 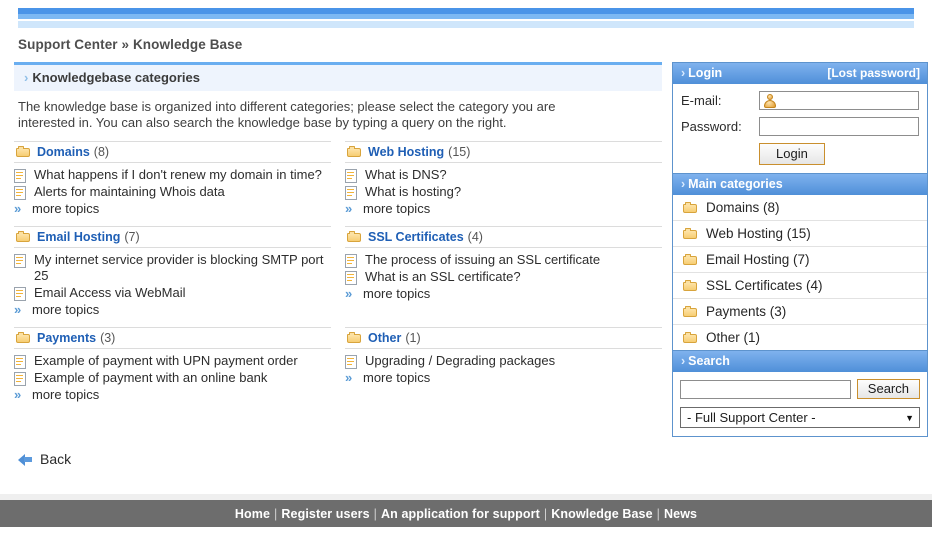 I want to click on sidebar-category-label: Domains (8), so click(x=743, y=207).